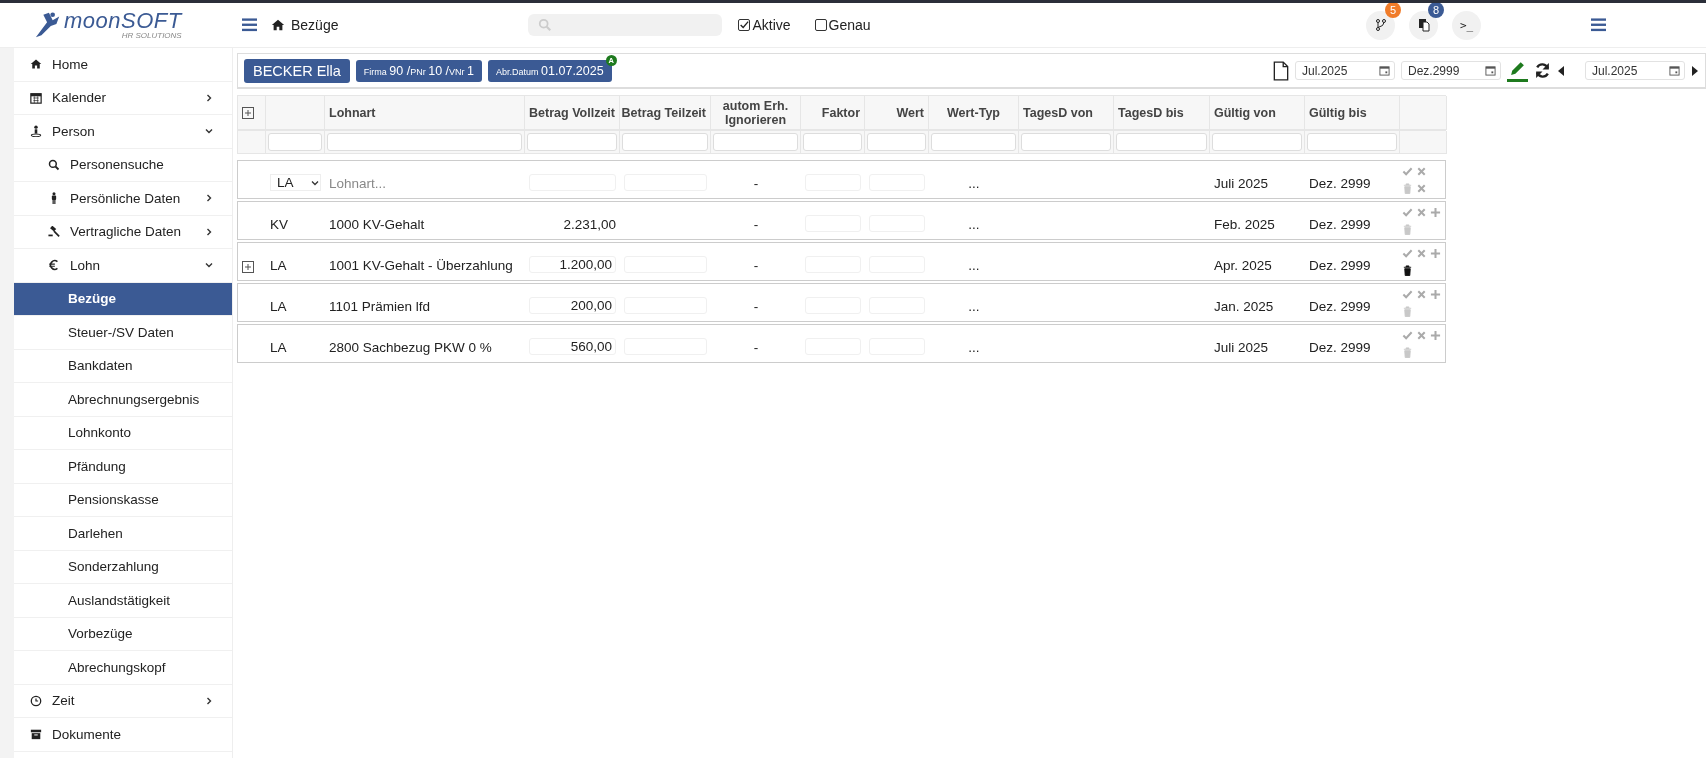 The height and width of the screenshot is (758, 1706). I want to click on filter-checkbox: Genau, so click(842, 25).